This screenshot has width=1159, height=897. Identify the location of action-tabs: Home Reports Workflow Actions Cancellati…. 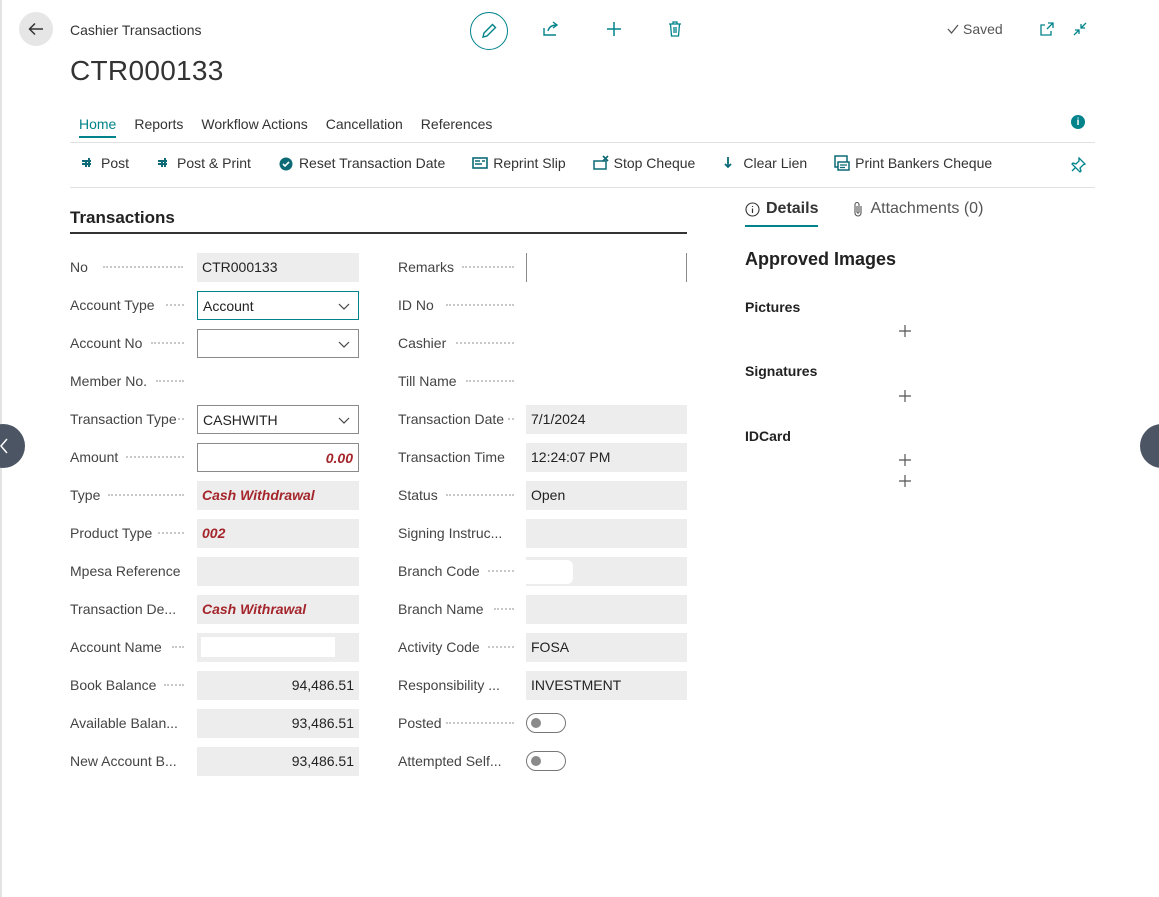
(285, 125).